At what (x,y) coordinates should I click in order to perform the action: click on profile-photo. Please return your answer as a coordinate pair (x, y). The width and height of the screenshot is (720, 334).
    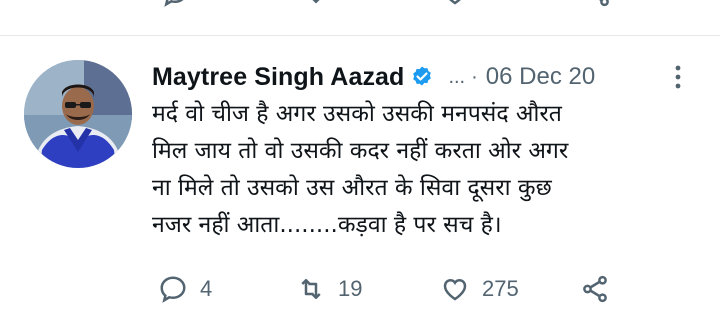
    Looking at the image, I should click on (78, 114).